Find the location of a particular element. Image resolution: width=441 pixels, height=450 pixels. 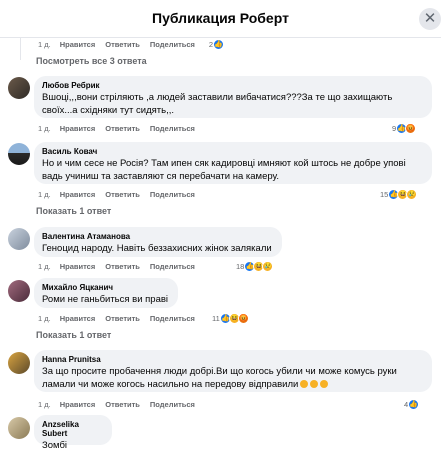

show-more-replies-link: Посмотреть все 3 ответа is located at coordinates (91, 61).